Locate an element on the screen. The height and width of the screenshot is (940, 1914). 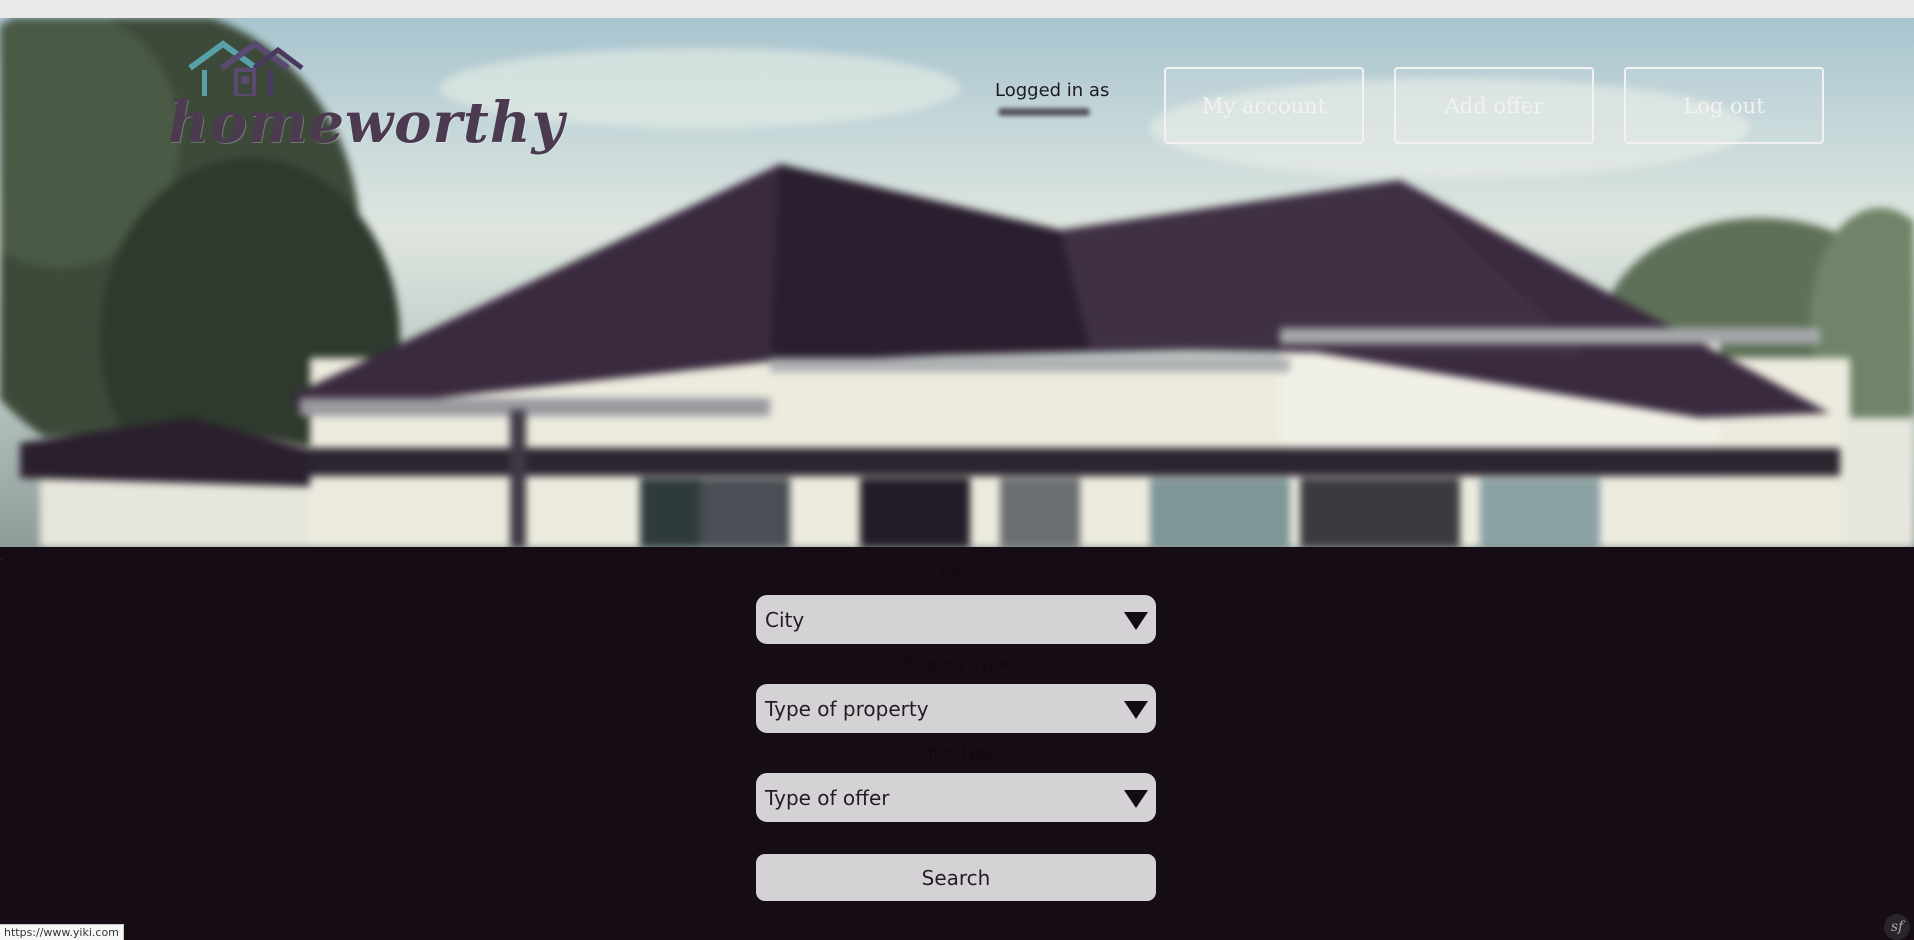
logged-in-label: Logged in as is located at coordinates (1052, 90).